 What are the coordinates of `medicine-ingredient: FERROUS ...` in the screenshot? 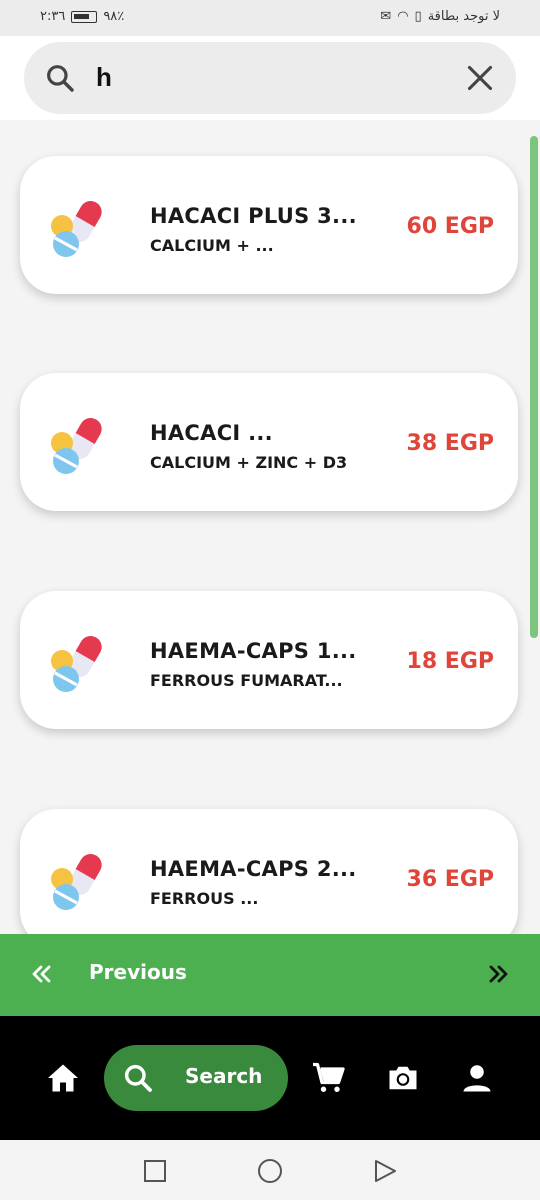 It's located at (204, 898).